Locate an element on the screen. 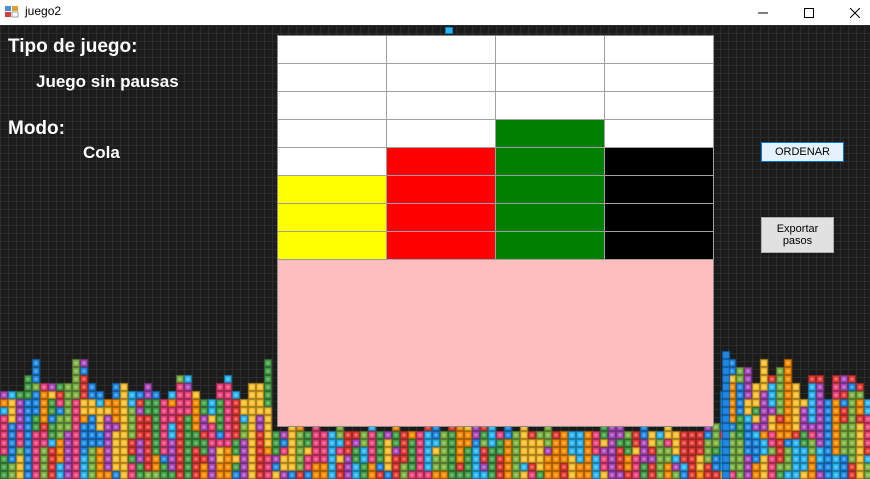  mode-label: Modo: is located at coordinates (36, 128).